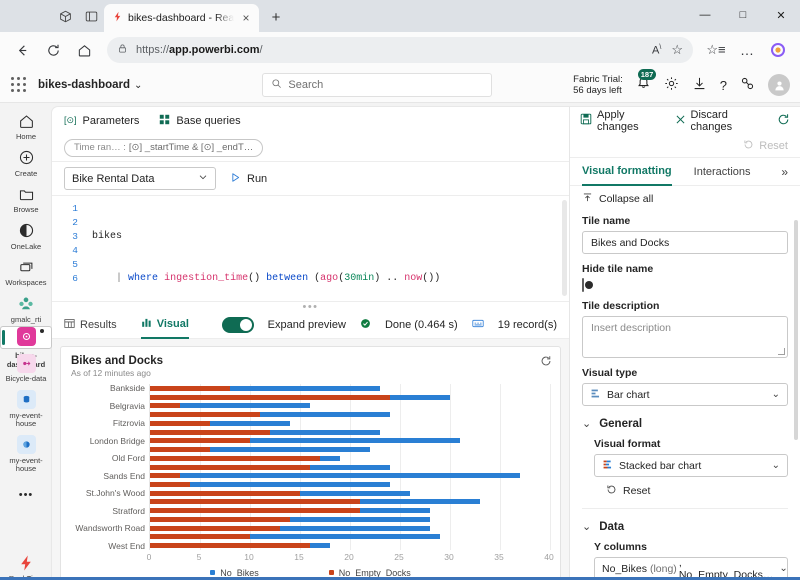  What do you see at coordinates (778, 50) in the screenshot?
I see `copilot-icon` at bounding box center [778, 50].